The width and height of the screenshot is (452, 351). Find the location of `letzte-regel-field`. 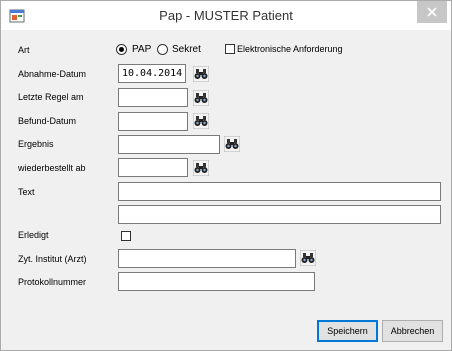

letzte-regel-field is located at coordinates (153, 97).